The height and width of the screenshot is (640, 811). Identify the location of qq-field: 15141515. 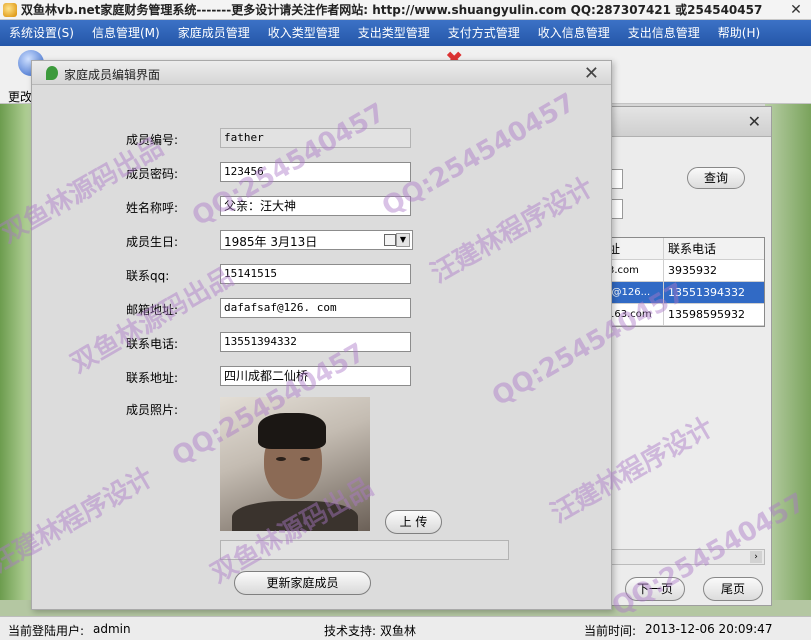
(315, 274).